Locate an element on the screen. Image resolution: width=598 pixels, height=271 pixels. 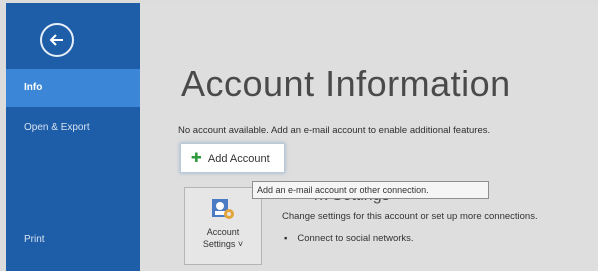
sidebar-item-label: Info is located at coordinates (33, 87).